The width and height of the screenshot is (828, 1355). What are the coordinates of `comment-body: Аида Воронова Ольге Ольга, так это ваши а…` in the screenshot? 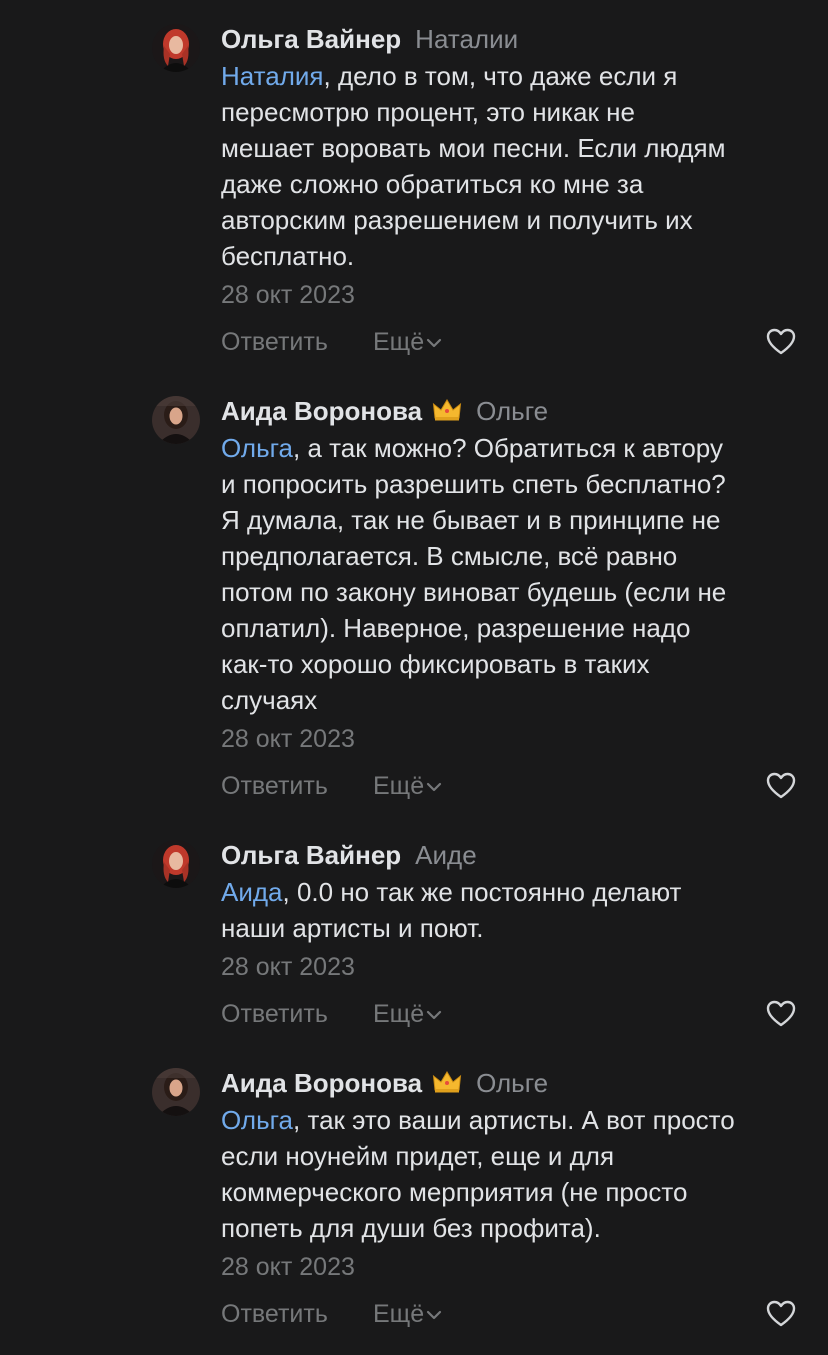 It's located at (511, 1200).